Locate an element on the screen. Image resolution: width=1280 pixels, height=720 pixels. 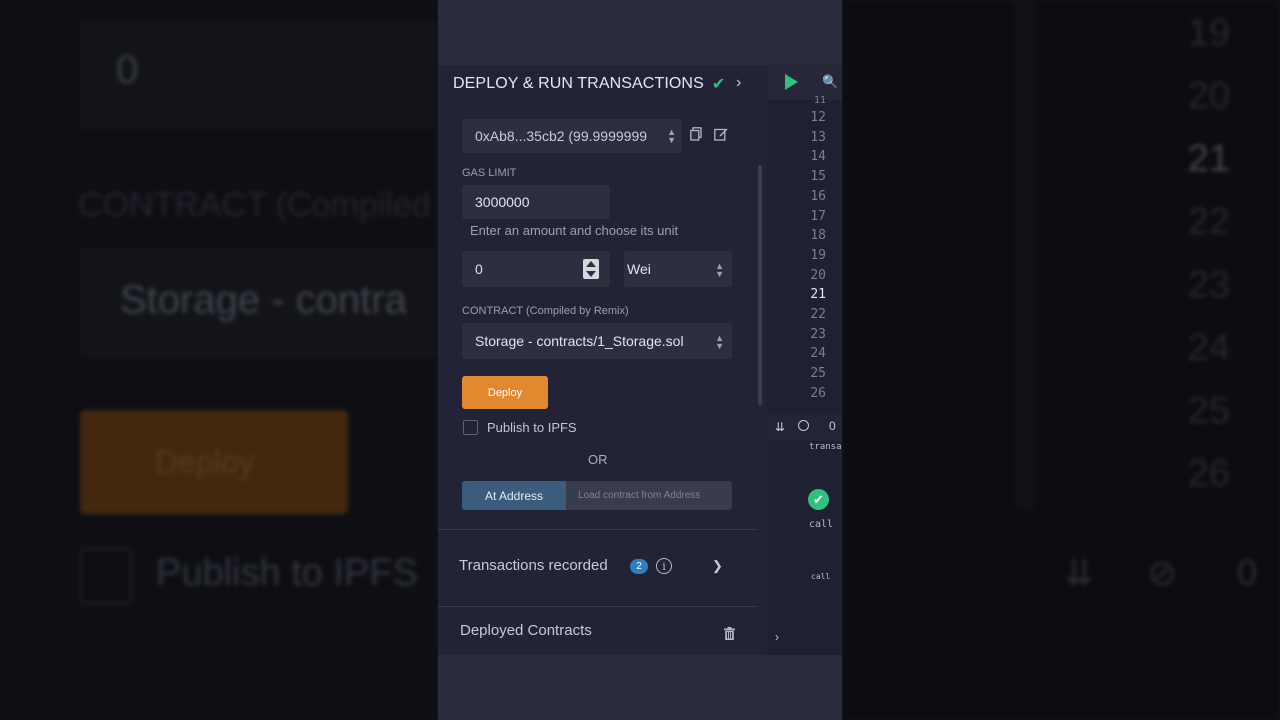
panel-header: DEPLOY & RUN TRANSACTIONS ✔ is located at coordinates (589, 84).